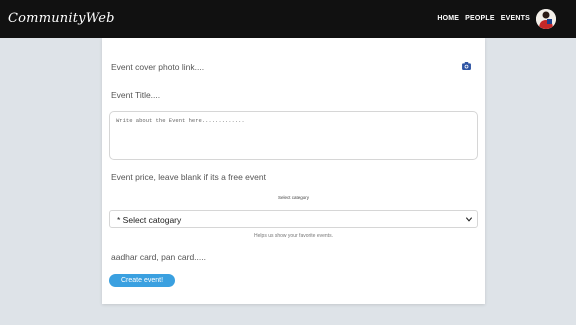  I want to click on category-select: * Select catogary, so click(293, 219).